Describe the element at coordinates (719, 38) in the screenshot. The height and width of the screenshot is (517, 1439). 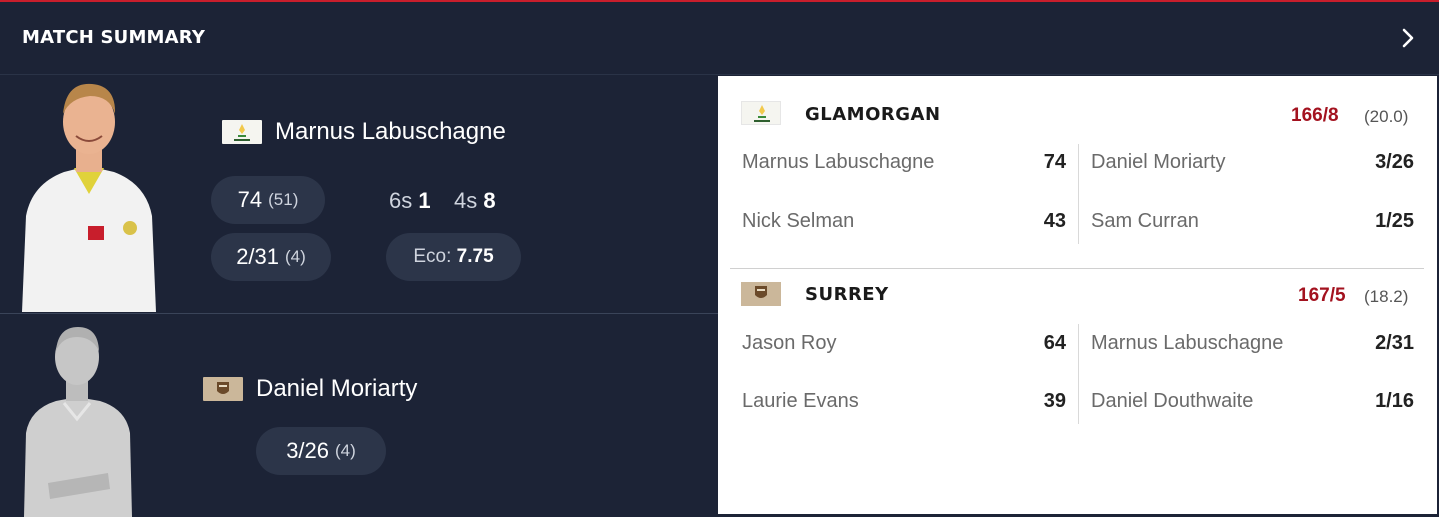
I see `match-summary-header: MATCH SUMMARY` at that location.